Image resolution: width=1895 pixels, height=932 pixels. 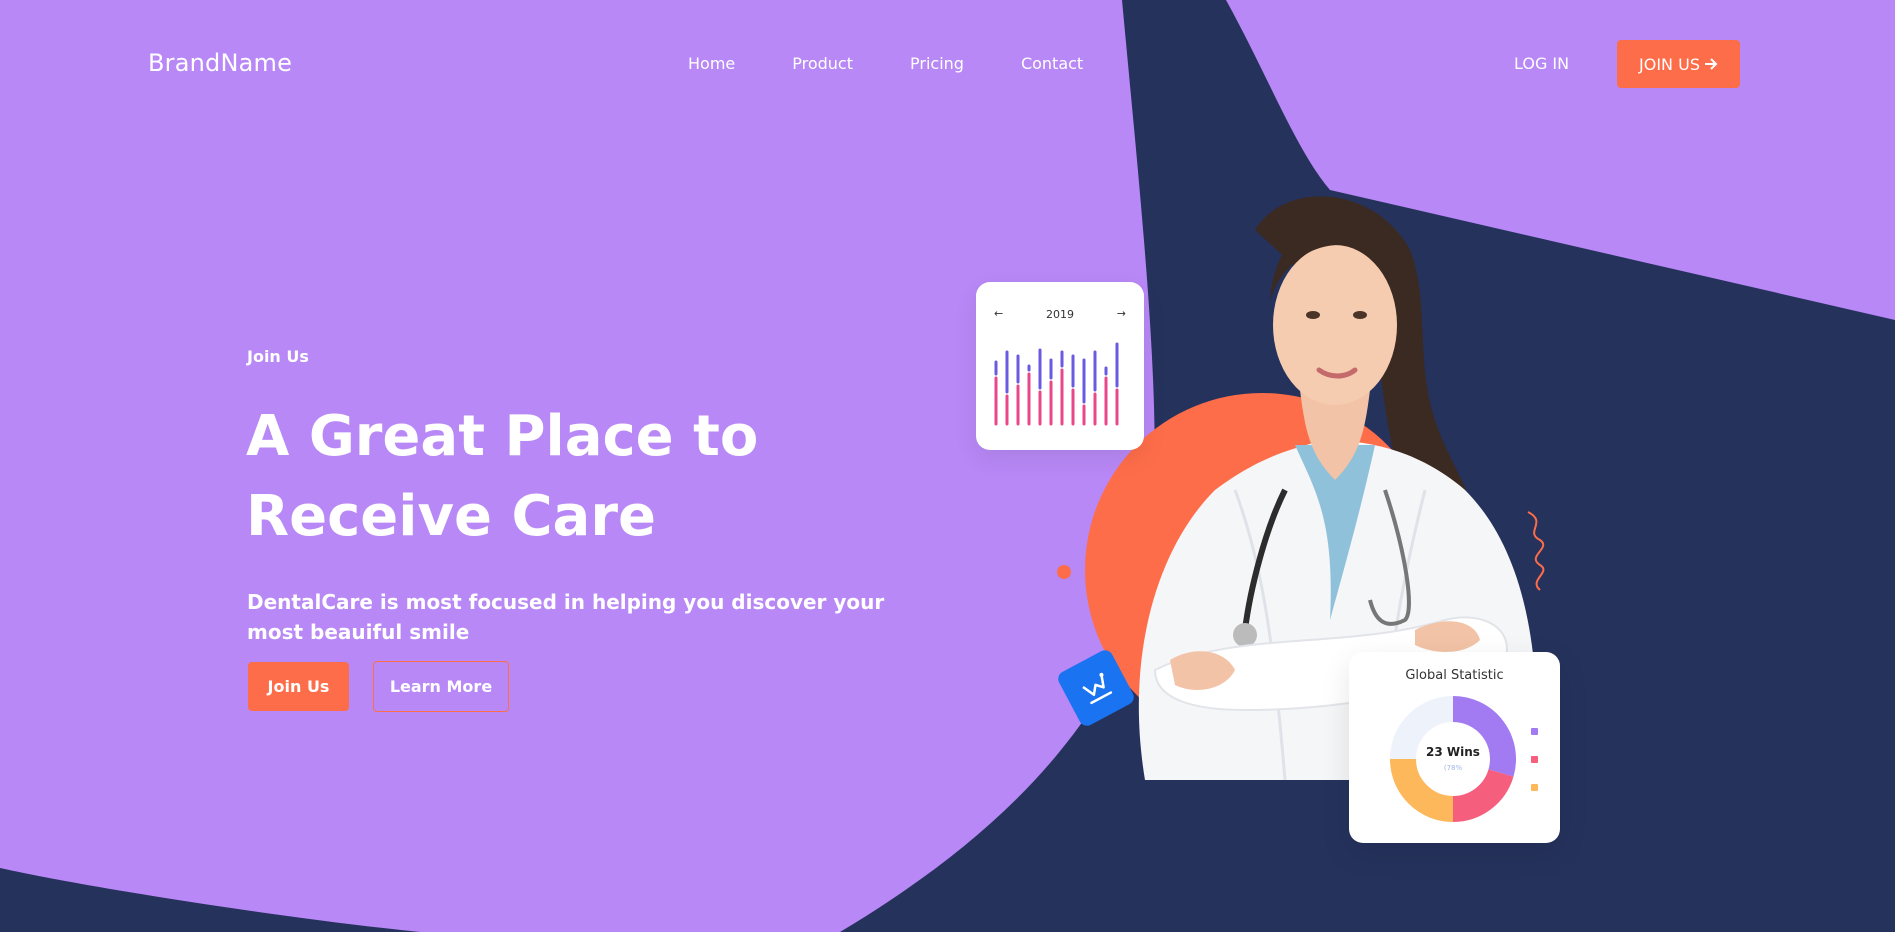 What do you see at coordinates (1453, 768) in the screenshot?
I see `stat-center-sub: (78%` at bounding box center [1453, 768].